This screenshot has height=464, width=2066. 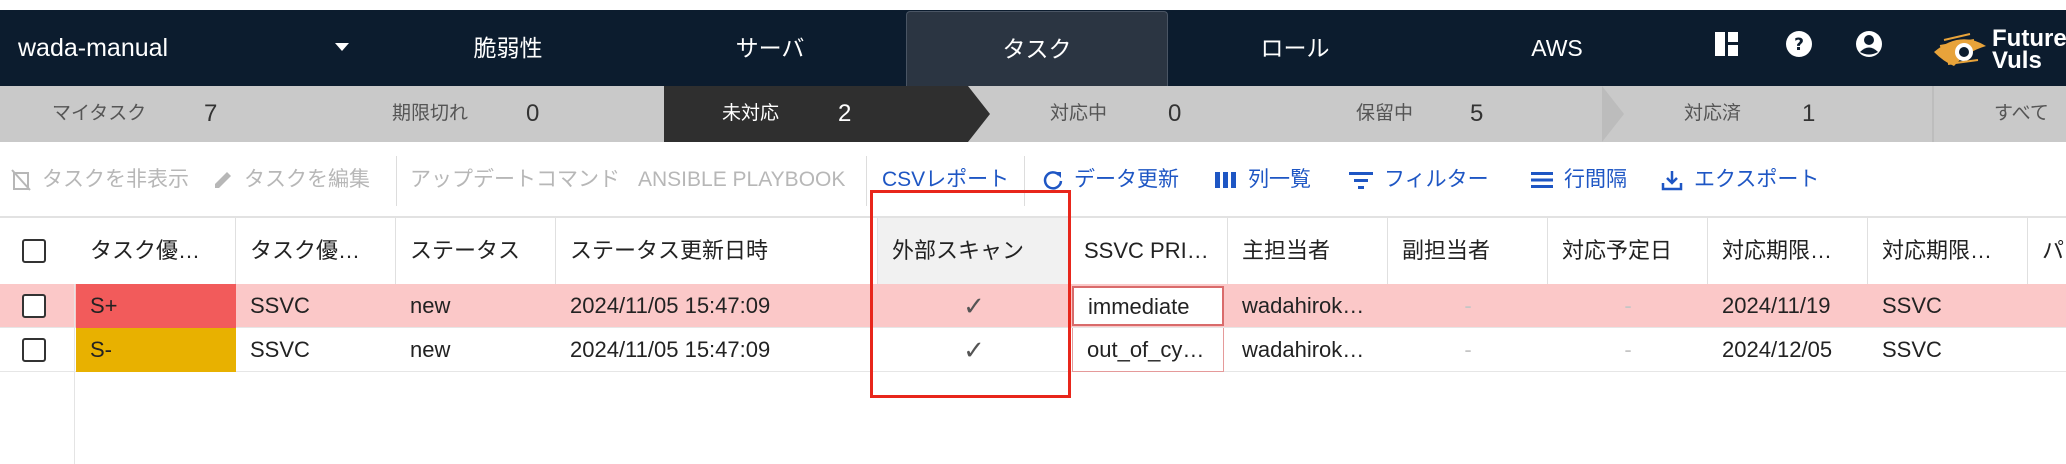 I want to click on tab-servers: サーバ, so click(x=770, y=48).